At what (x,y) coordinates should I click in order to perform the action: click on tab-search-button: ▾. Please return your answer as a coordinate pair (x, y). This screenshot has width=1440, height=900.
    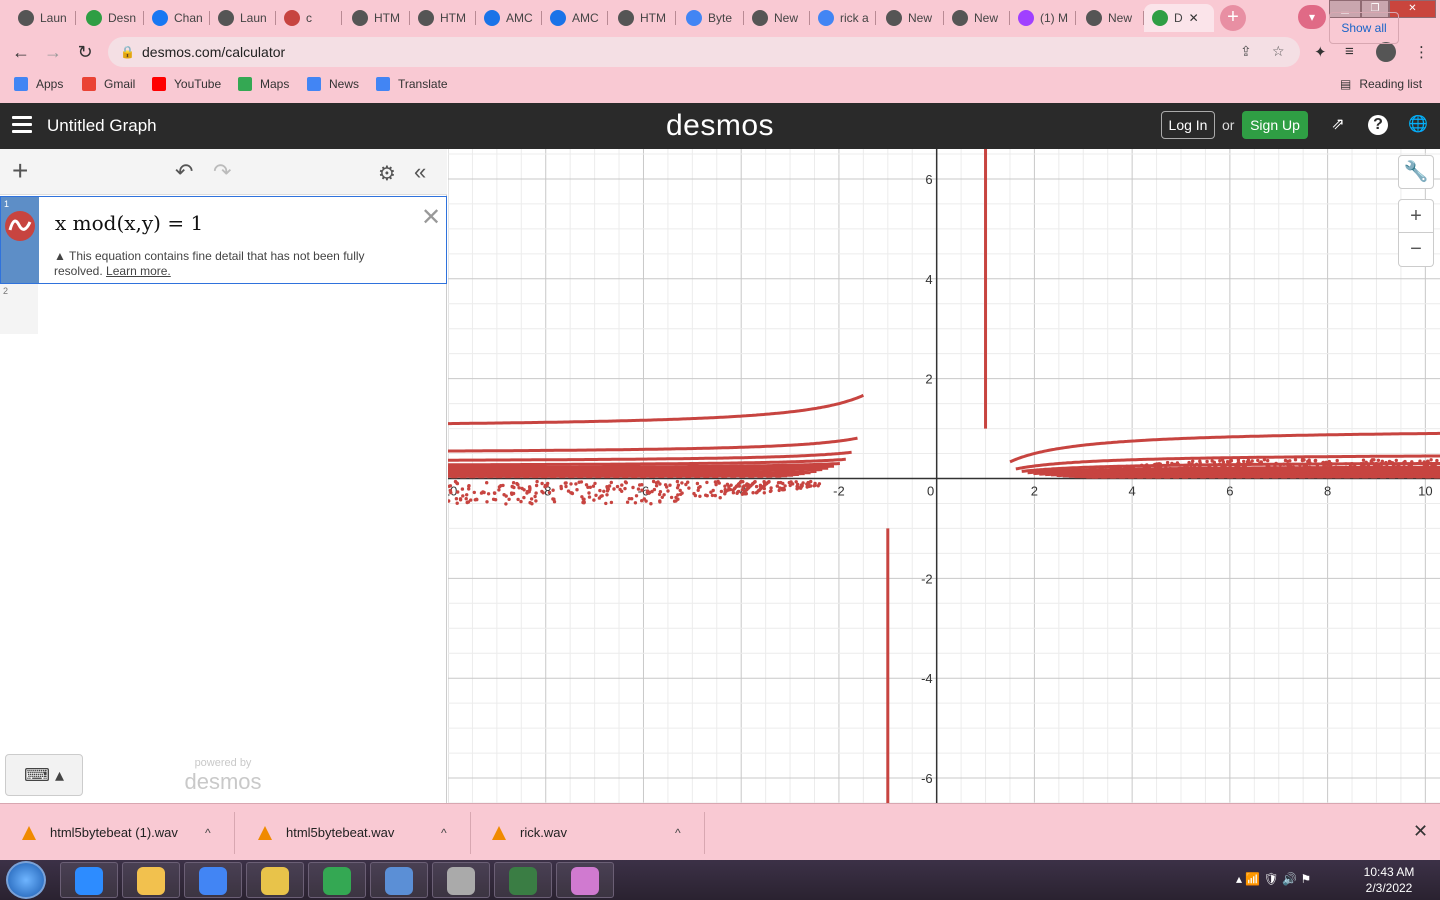
    Looking at the image, I should click on (1312, 17).